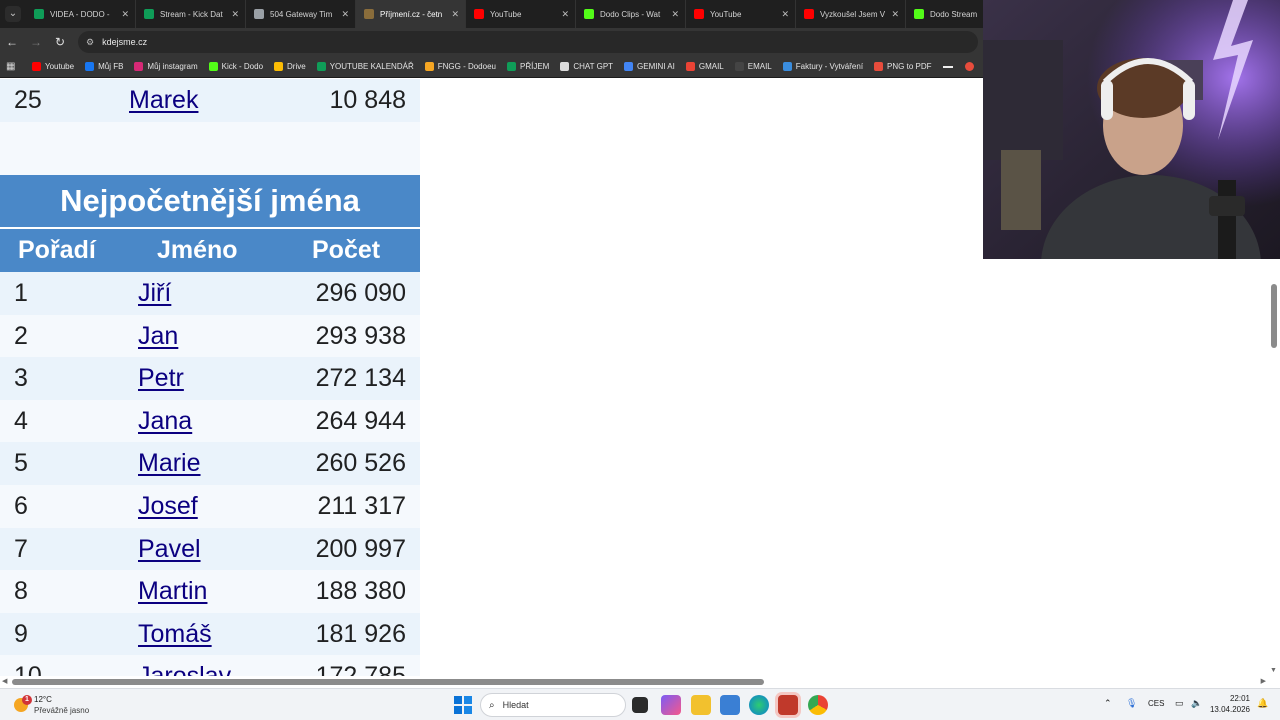 The height and width of the screenshot is (720, 1280). Describe the element at coordinates (90, 42) in the screenshot. I see `site-info-icon: ⚙` at that location.